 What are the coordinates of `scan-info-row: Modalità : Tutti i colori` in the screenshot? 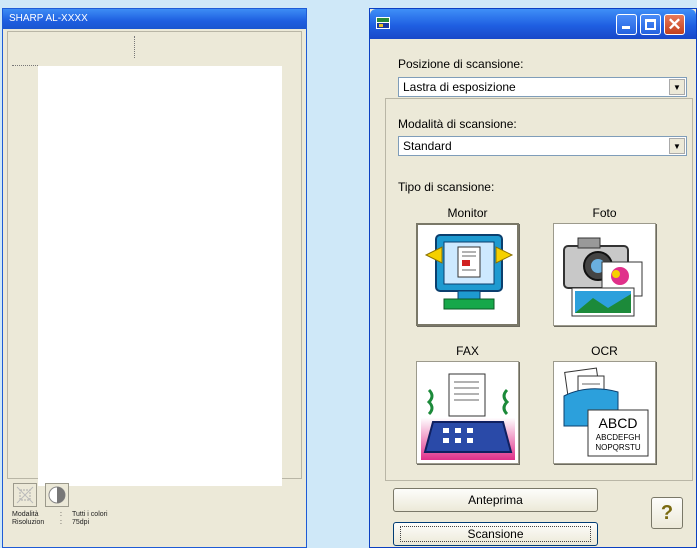 It's located at (60, 515).